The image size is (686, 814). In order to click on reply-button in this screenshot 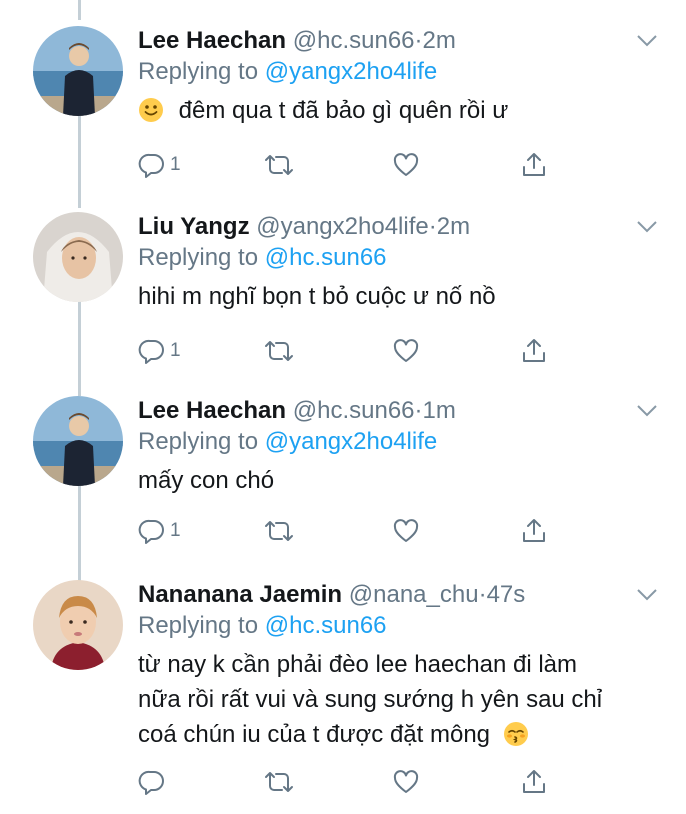, I will do `click(154, 782)`.